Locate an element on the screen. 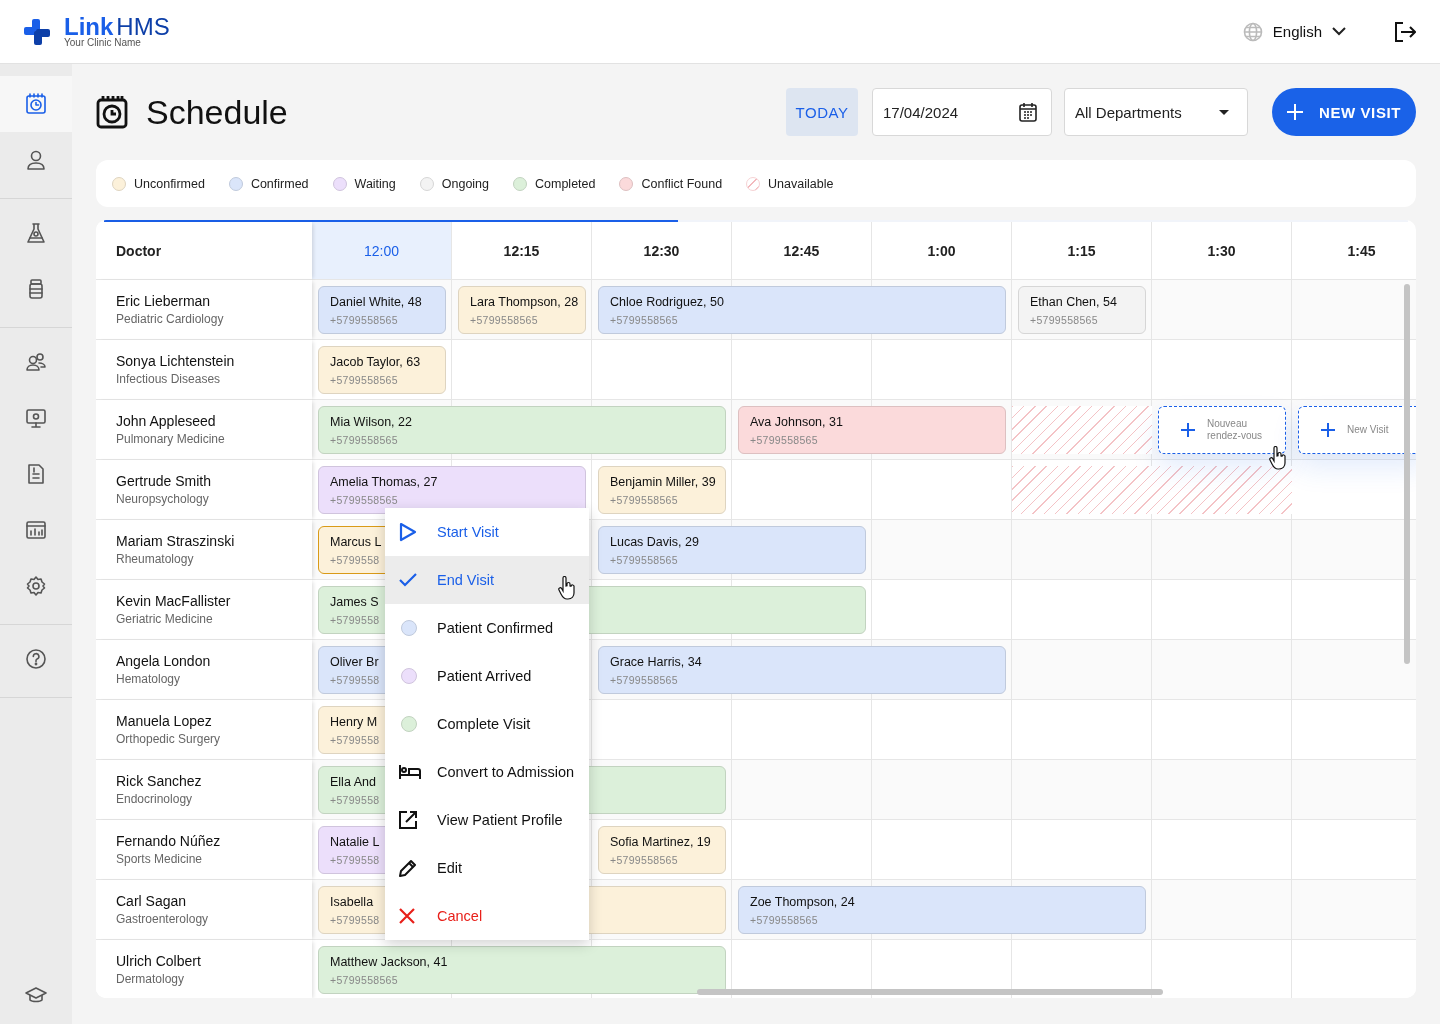 The image size is (1440, 1024). doctor-name: Angela London is located at coordinates (163, 661).